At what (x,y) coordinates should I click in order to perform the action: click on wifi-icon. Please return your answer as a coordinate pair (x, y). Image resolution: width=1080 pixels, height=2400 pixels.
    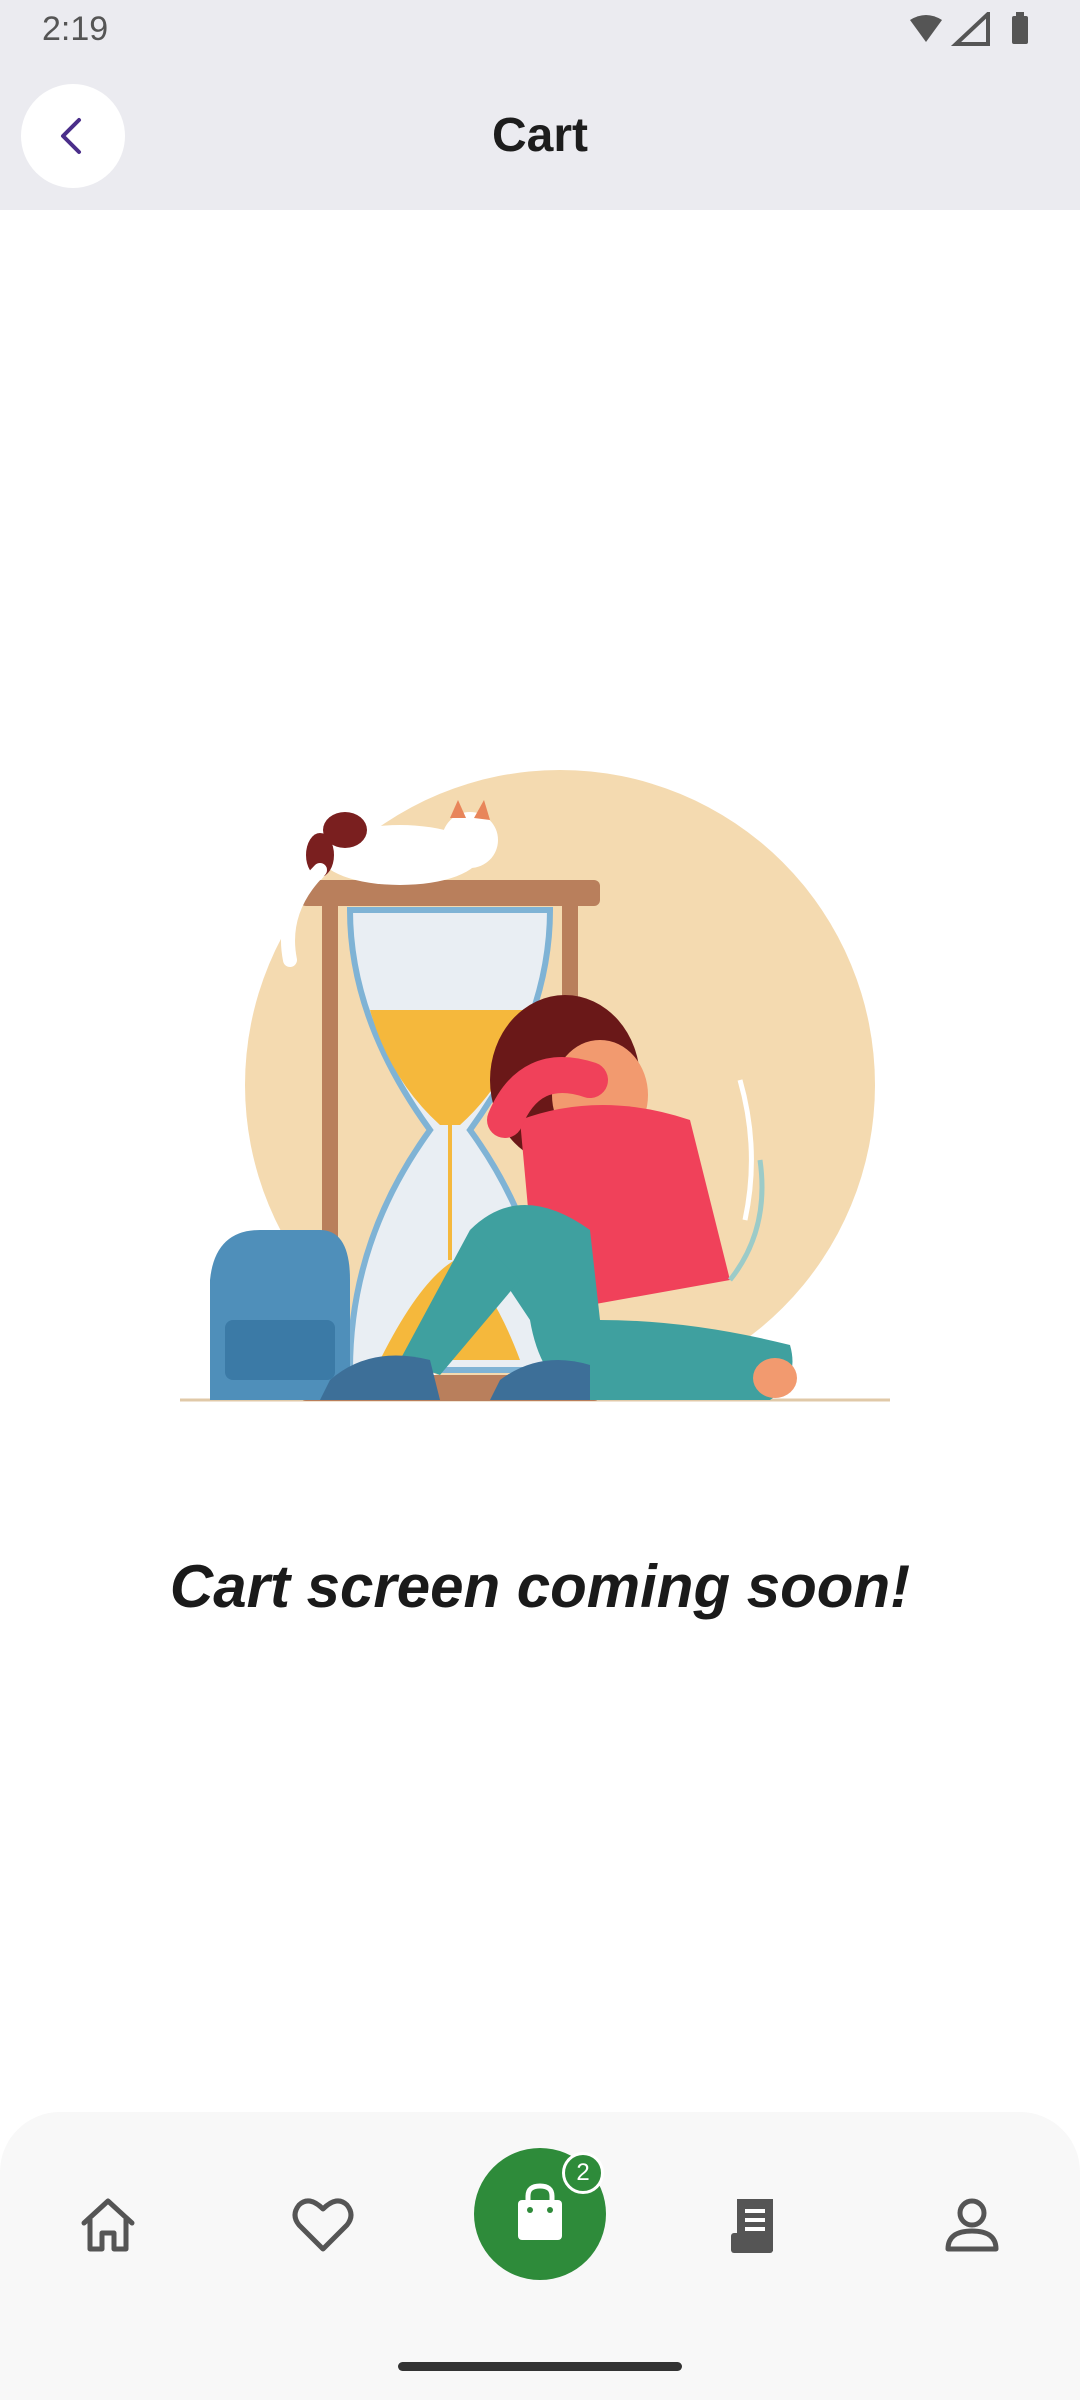
    Looking at the image, I should click on (926, 28).